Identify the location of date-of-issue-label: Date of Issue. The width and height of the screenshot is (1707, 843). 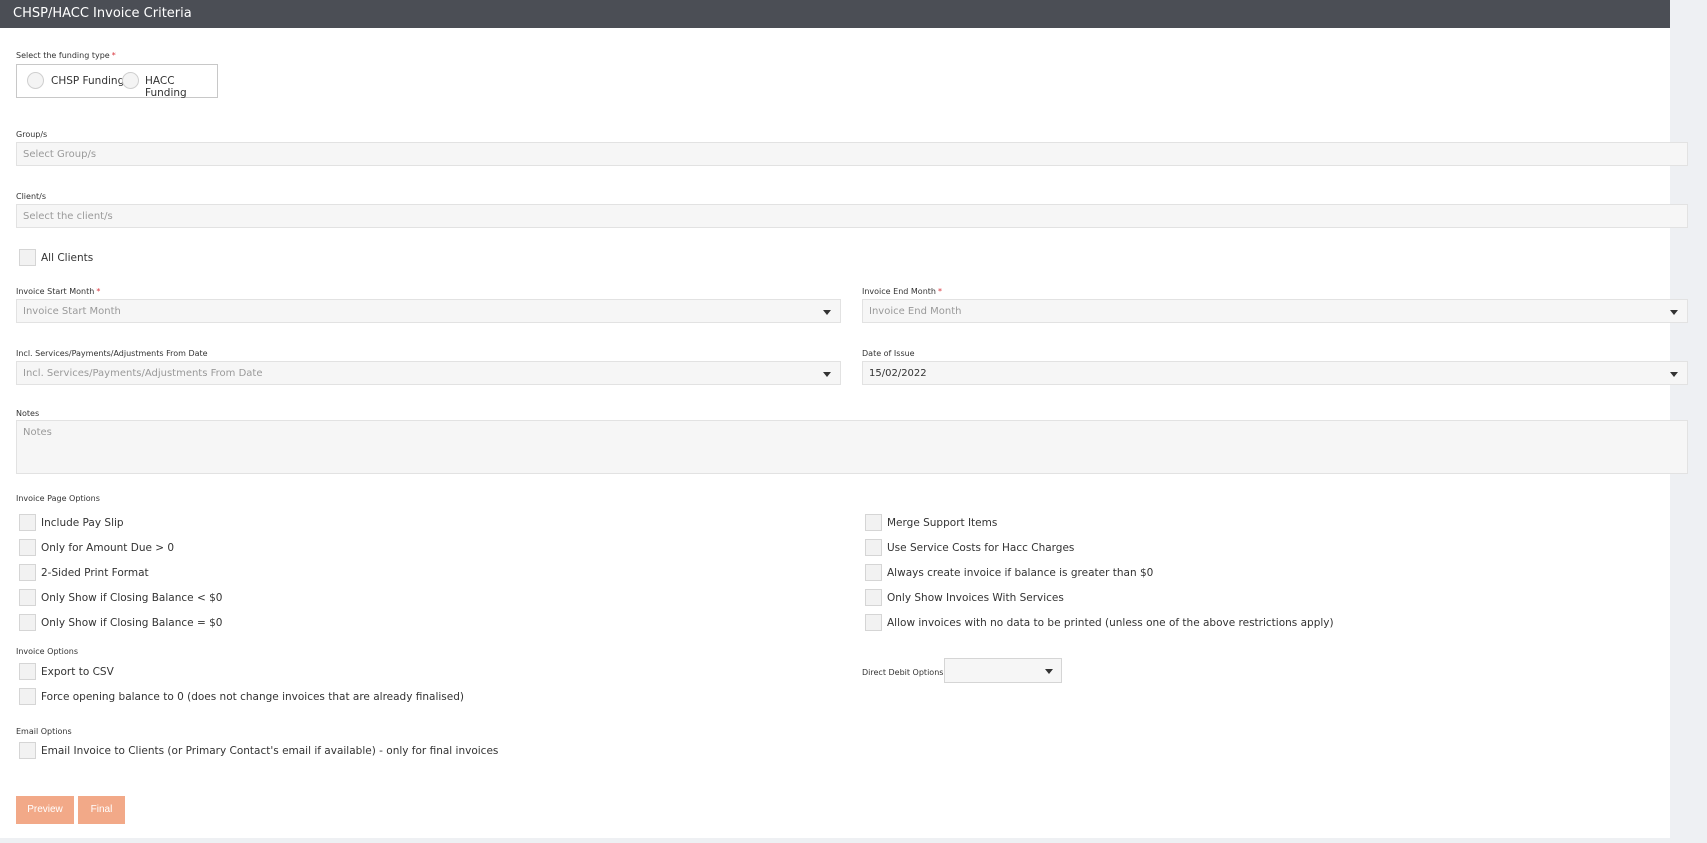
(888, 353).